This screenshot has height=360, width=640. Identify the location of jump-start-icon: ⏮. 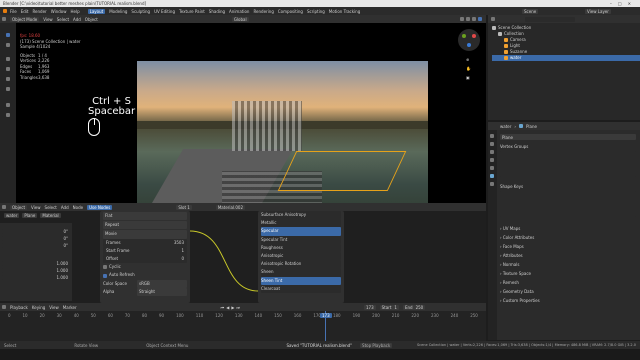
(223, 307).